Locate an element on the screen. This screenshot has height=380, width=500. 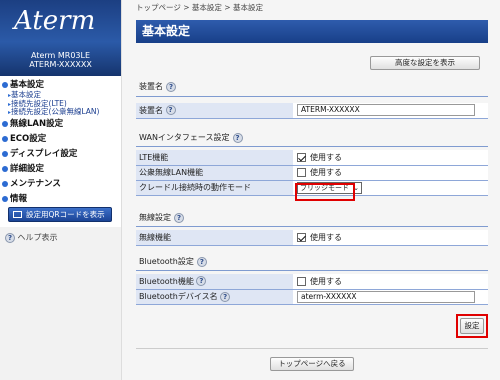
model-name: Aterm MR03LE is located at coordinates (60, 55).